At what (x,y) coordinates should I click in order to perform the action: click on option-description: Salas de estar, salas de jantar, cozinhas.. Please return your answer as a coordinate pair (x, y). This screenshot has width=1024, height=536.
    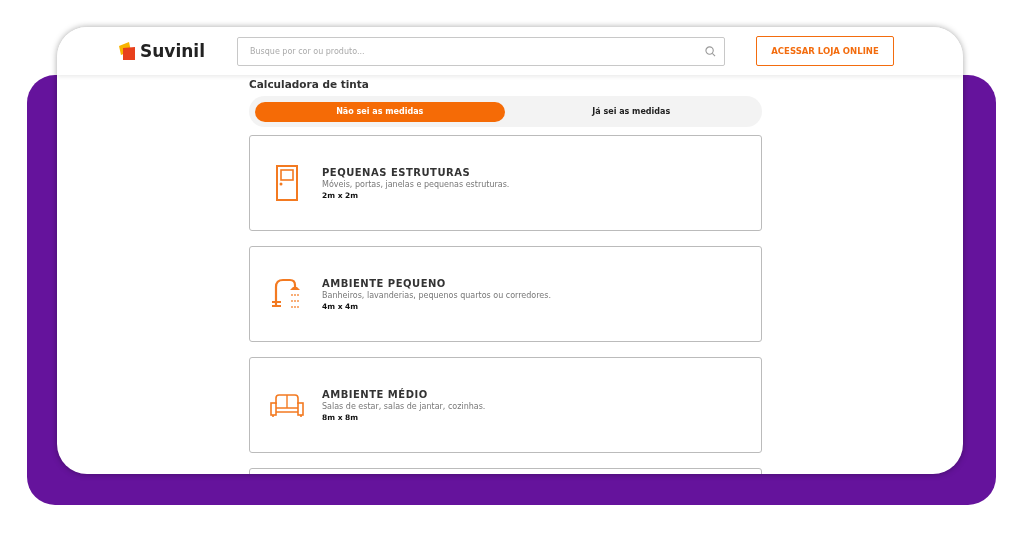
    Looking at the image, I should click on (404, 406).